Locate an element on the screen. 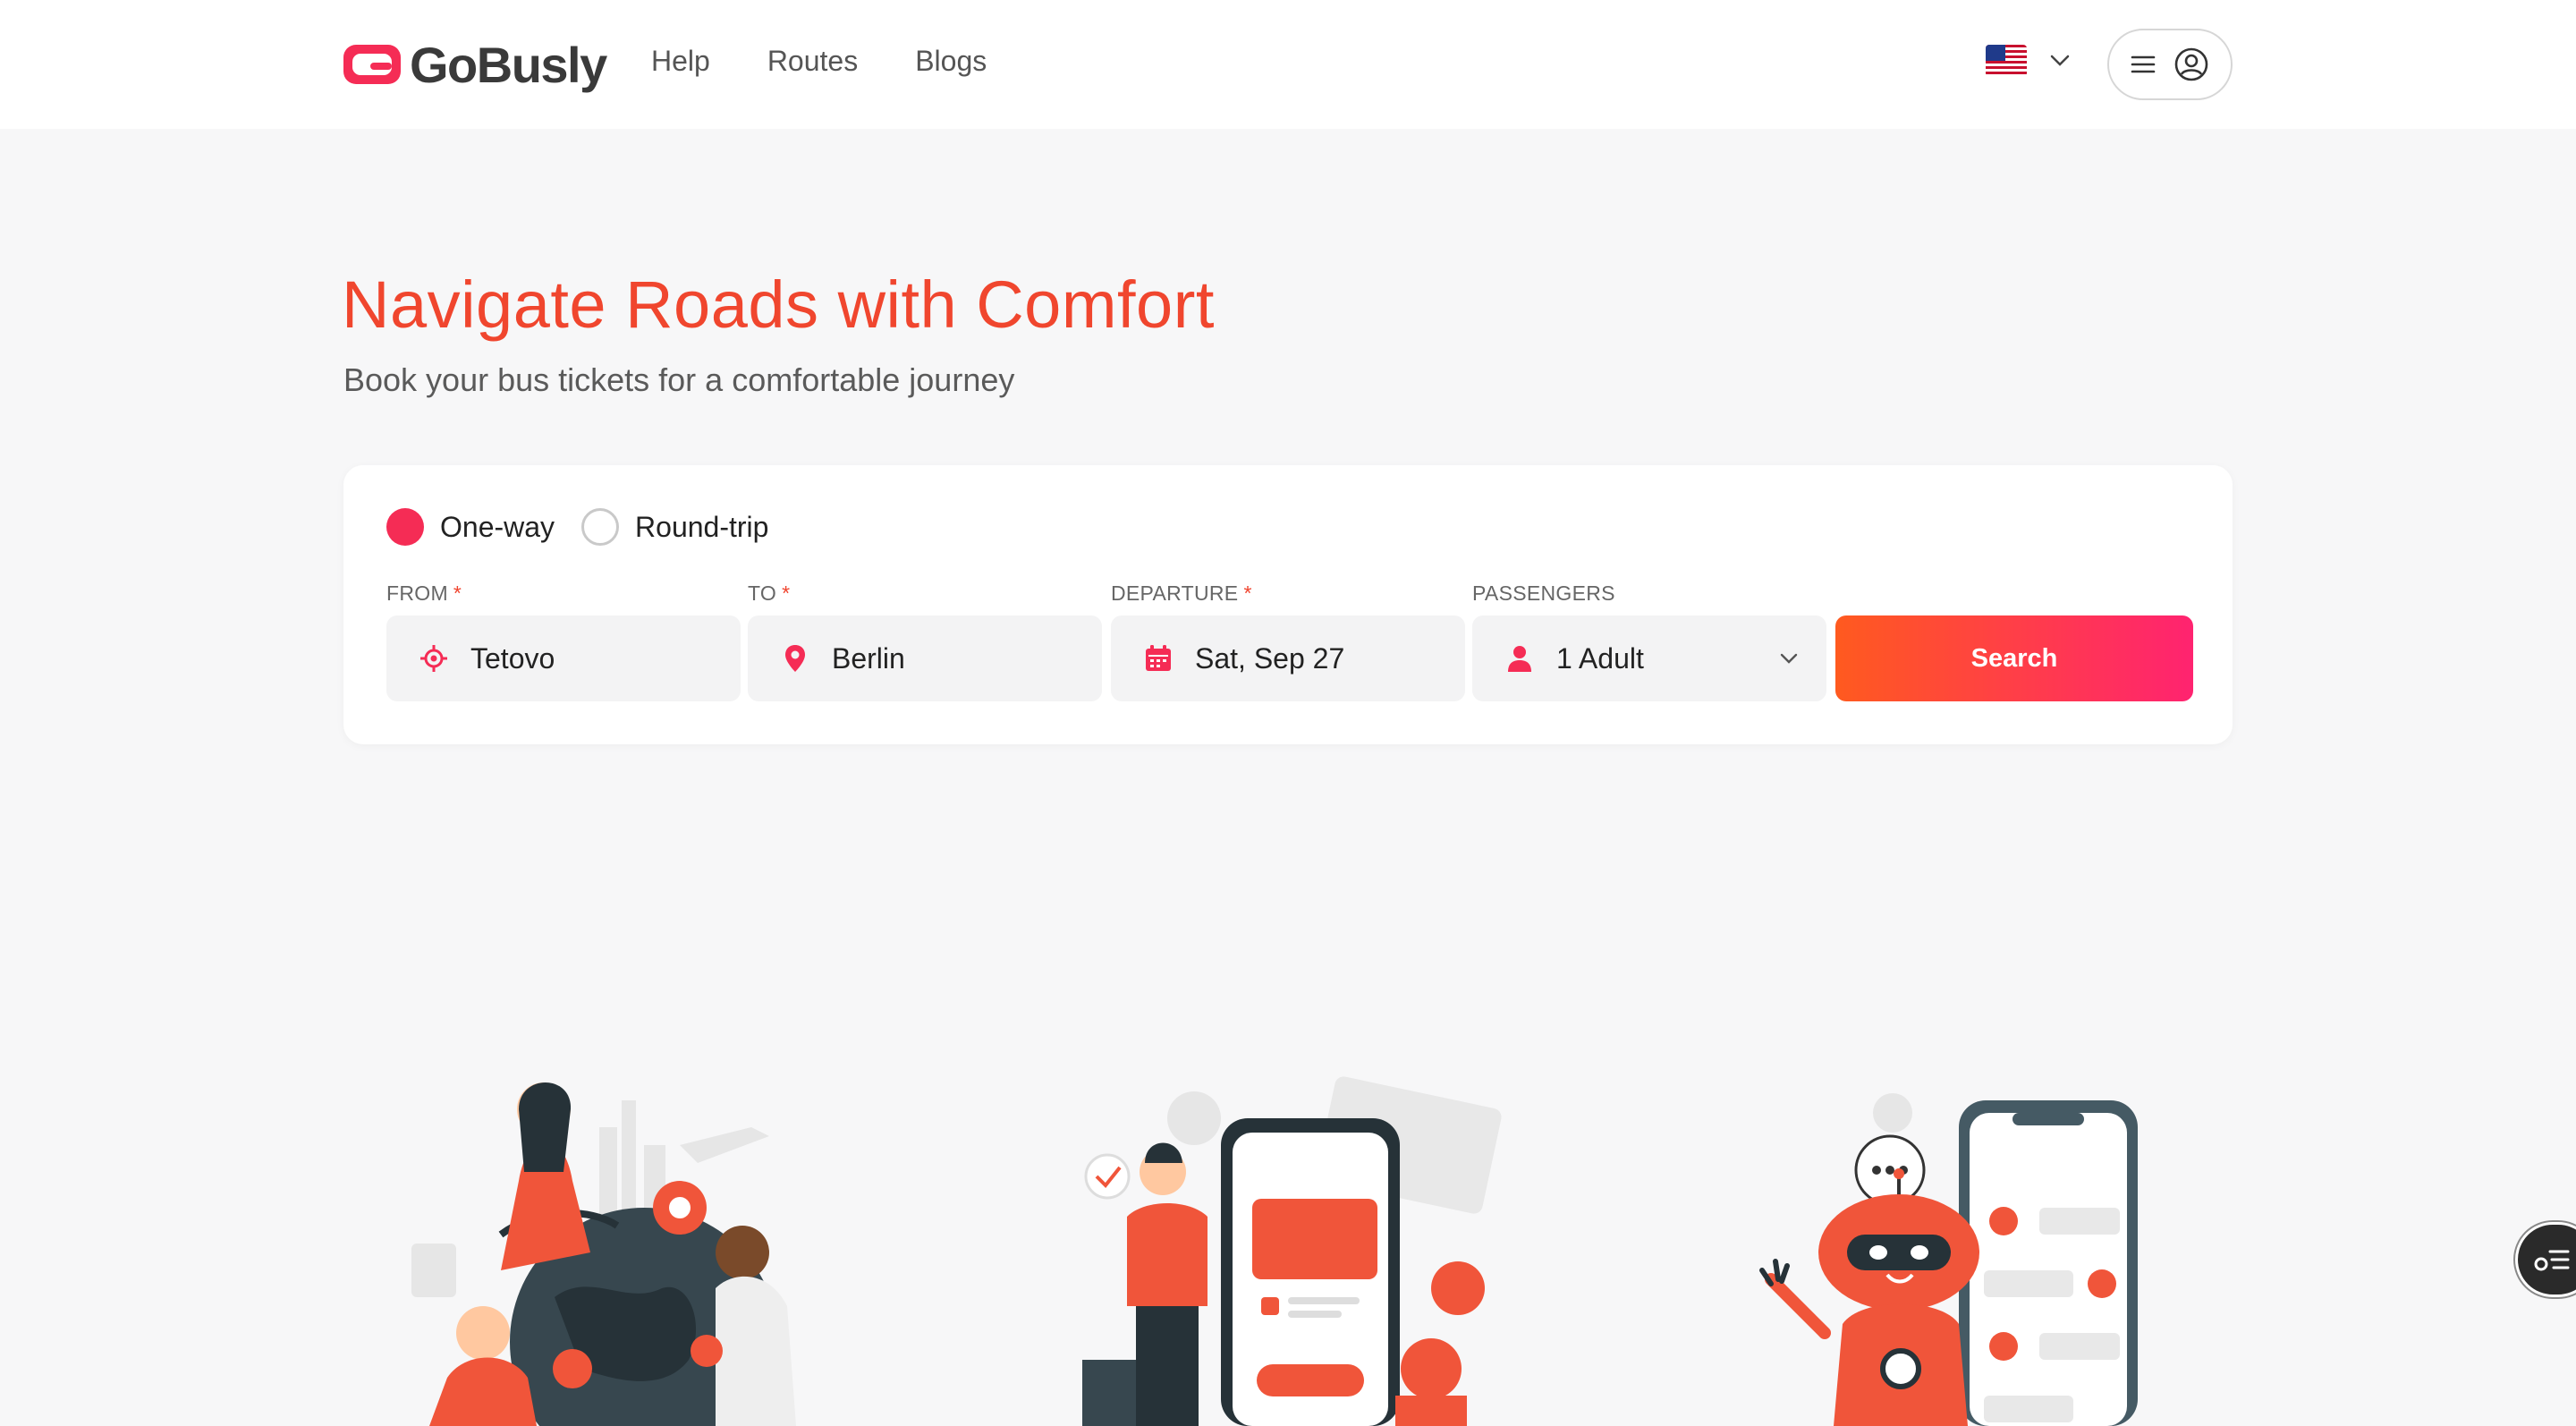 The height and width of the screenshot is (1426, 2576). travel-globe-illustration is located at coordinates (603, 1254).